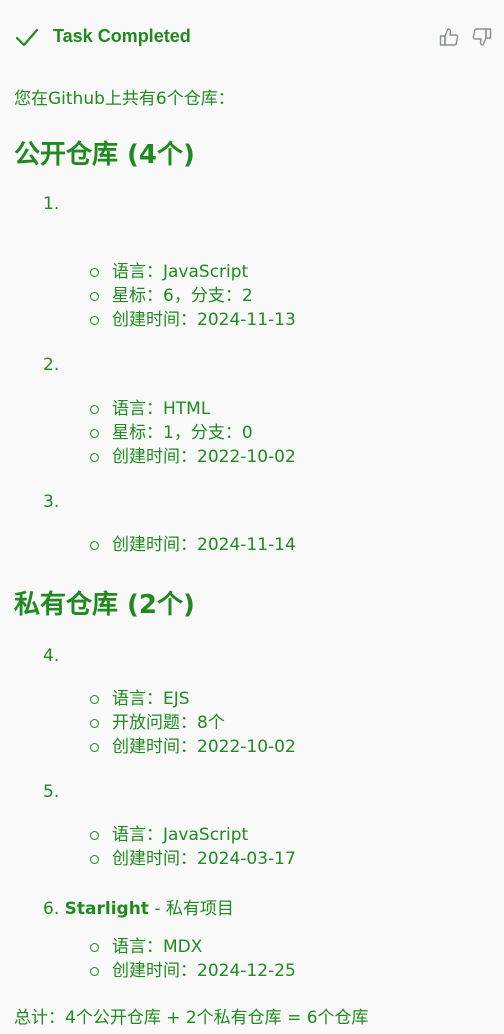 The width and height of the screenshot is (504, 1034). Describe the element at coordinates (192, 409) in the screenshot. I see `list-item: 语言：HTML` at that location.